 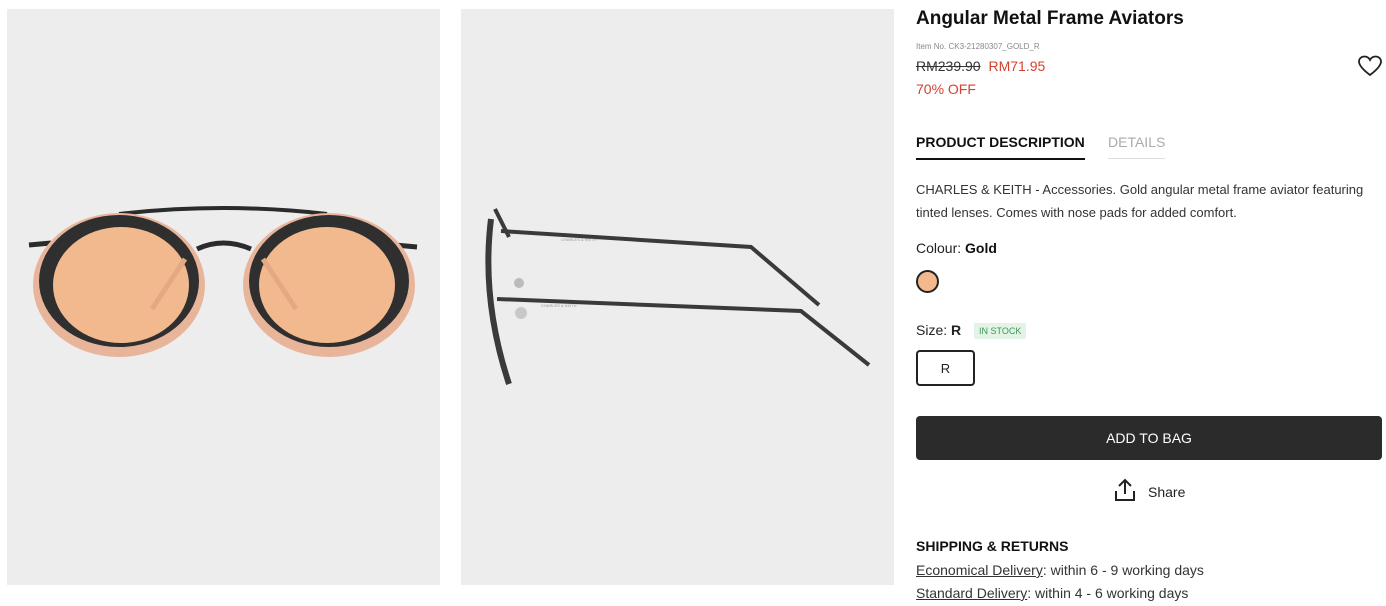 What do you see at coordinates (956, 330) in the screenshot?
I see `size-value: R` at bounding box center [956, 330].